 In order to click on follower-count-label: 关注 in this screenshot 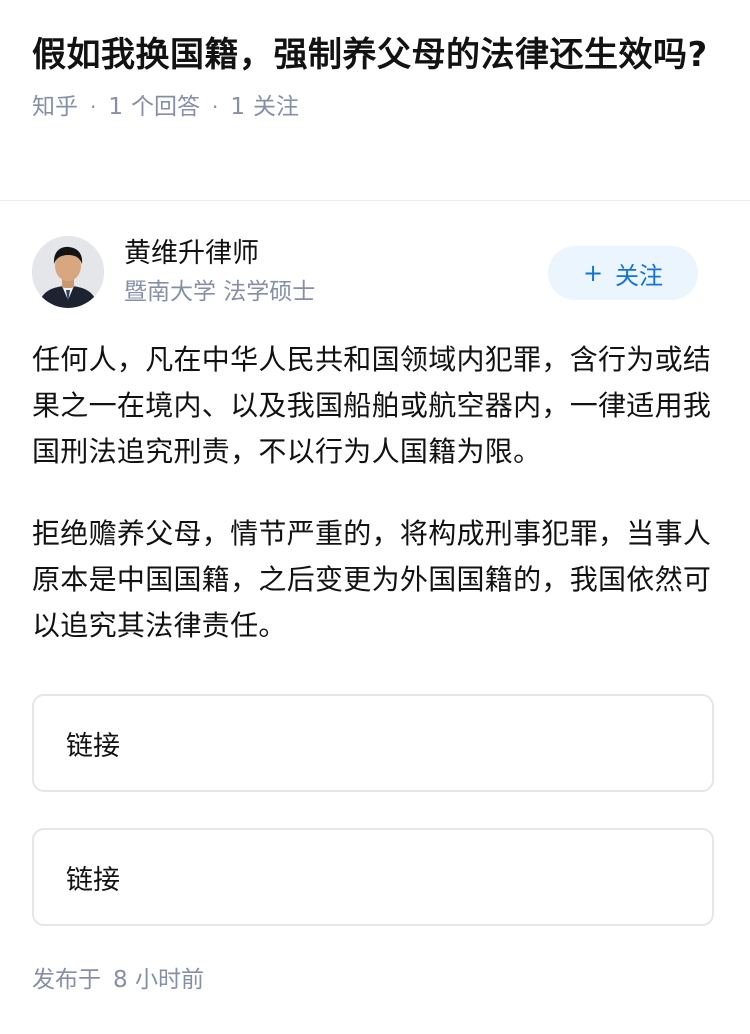, I will do `click(276, 107)`.